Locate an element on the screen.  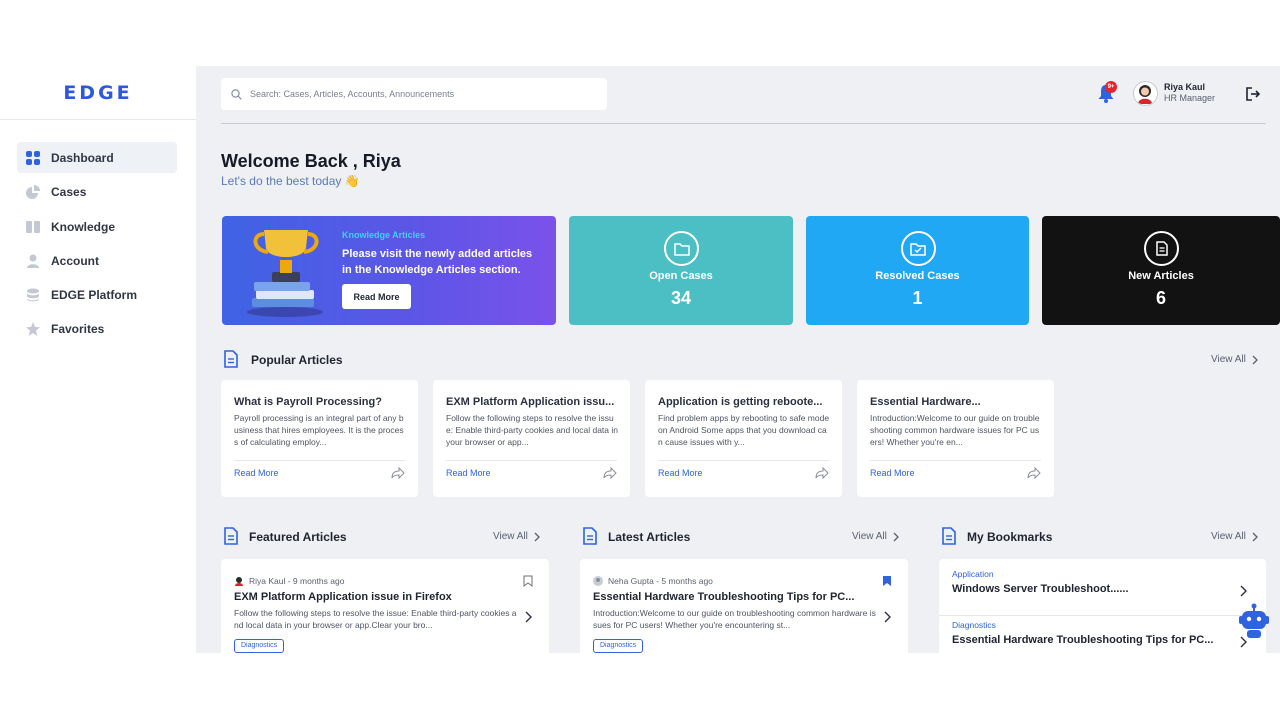
sidebar-item-favorites: Favorites is located at coordinates (97, 328).